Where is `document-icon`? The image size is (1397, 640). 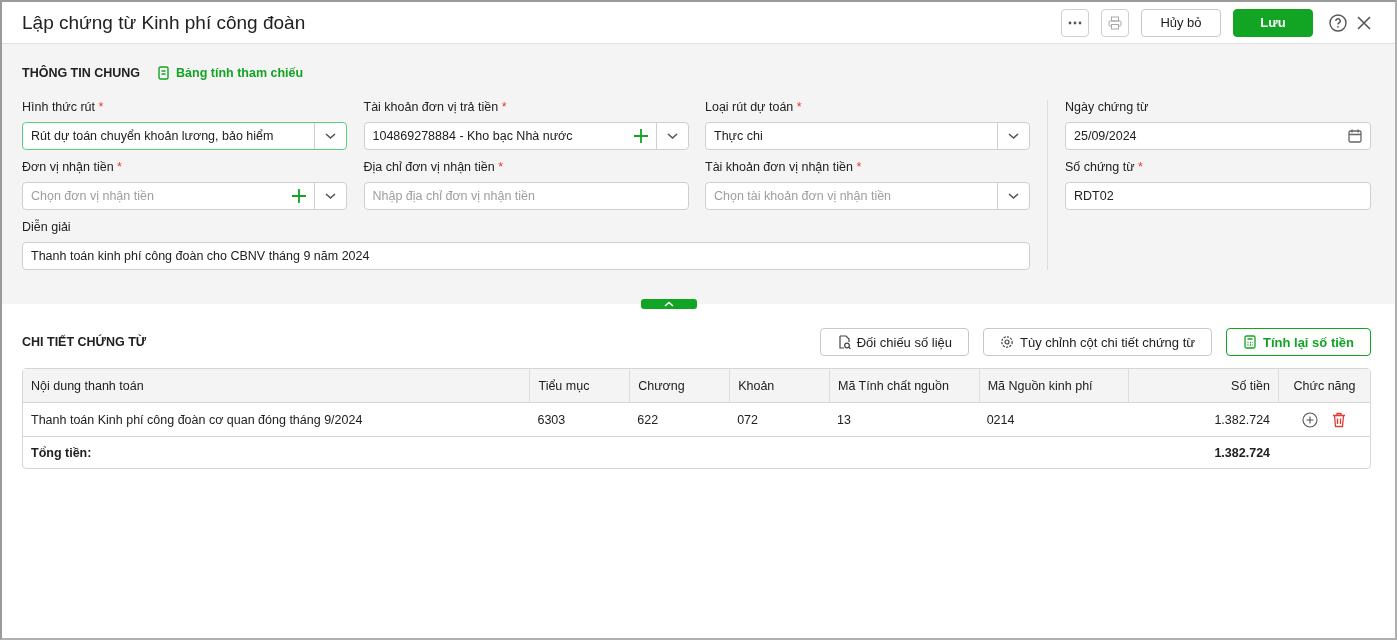
document-icon is located at coordinates (164, 73).